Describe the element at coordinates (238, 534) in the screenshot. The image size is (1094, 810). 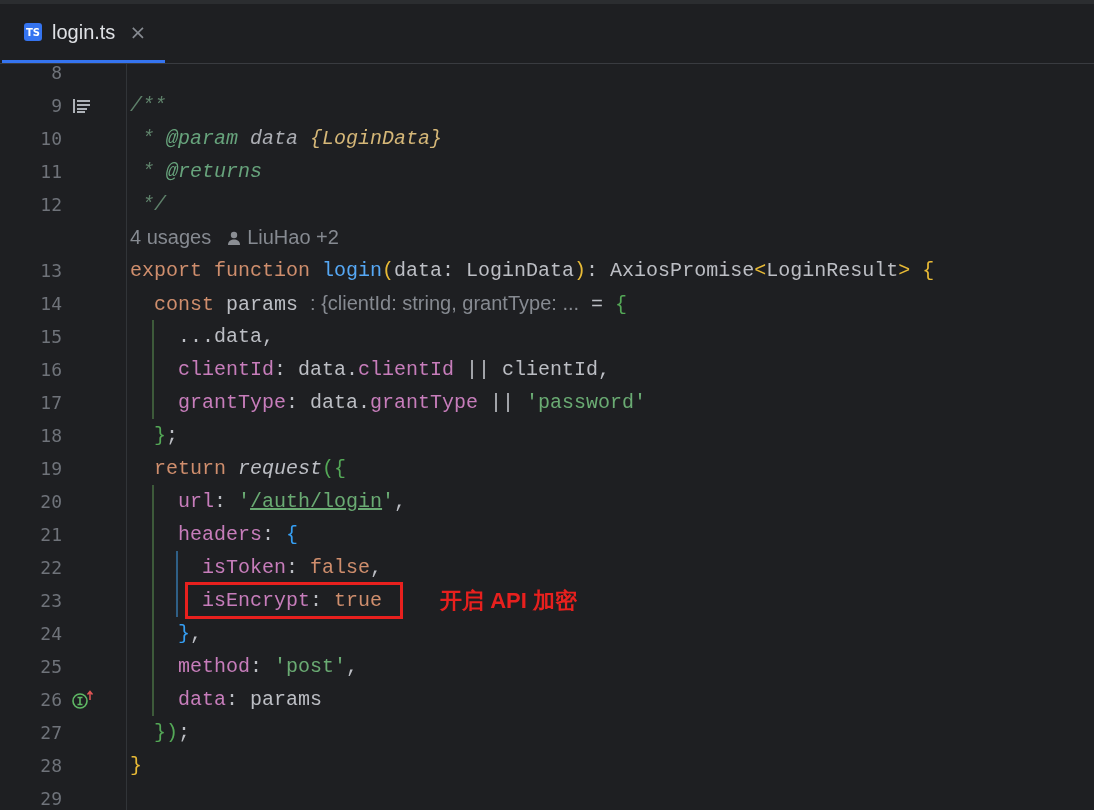
I see `code-line: headers: {` at that location.